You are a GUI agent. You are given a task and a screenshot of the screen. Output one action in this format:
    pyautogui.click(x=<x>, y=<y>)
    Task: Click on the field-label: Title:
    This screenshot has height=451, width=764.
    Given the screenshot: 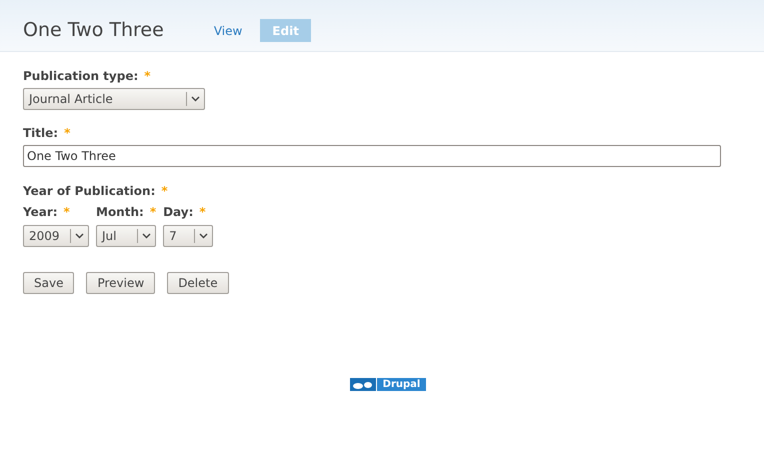 What is the action you would take?
    pyautogui.click(x=40, y=133)
    